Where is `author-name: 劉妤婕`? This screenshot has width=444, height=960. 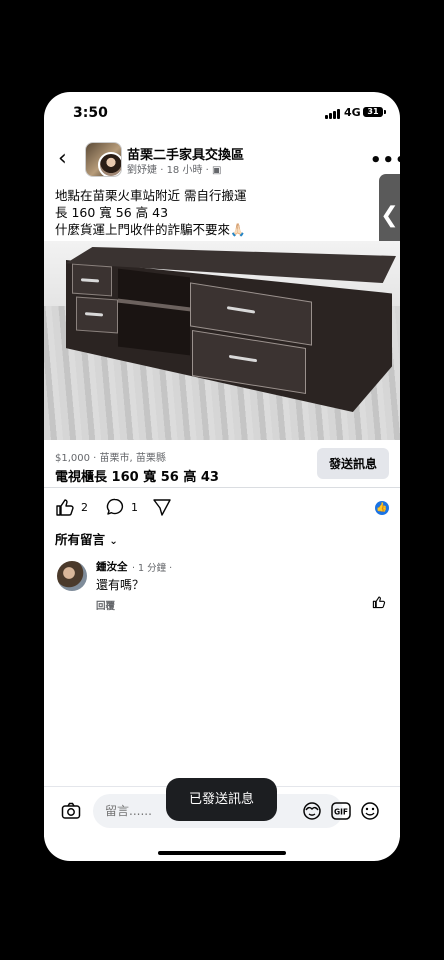
author-name: 劉妤婕 is located at coordinates (142, 170).